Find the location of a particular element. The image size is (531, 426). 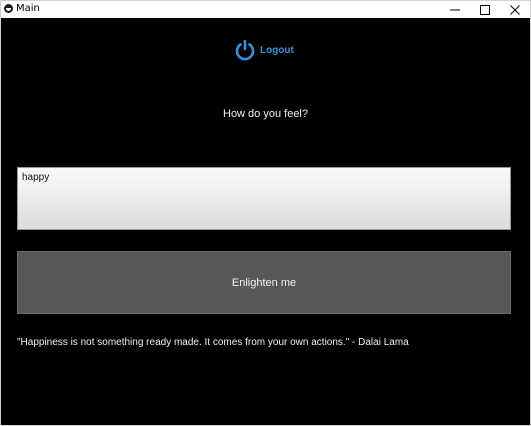

enlighten-button-label: Enlighten me is located at coordinates (264, 282).